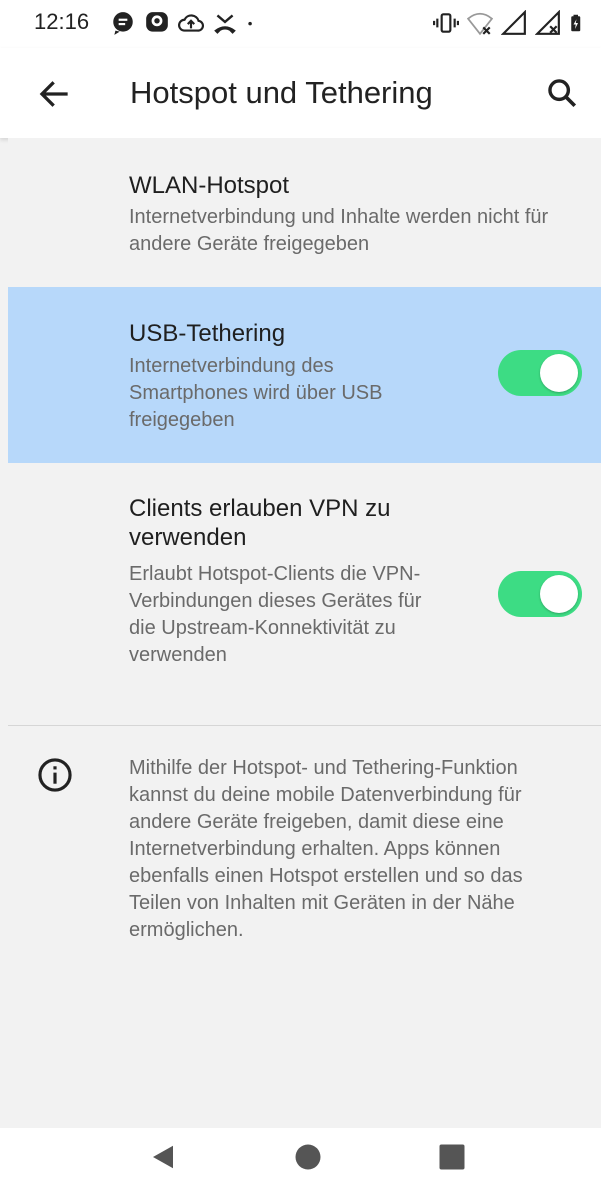 This screenshot has width=601, height=1180. What do you see at coordinates (55, 775) in the screenshot?
I see `info-icon` at bounding box center [55, 775].